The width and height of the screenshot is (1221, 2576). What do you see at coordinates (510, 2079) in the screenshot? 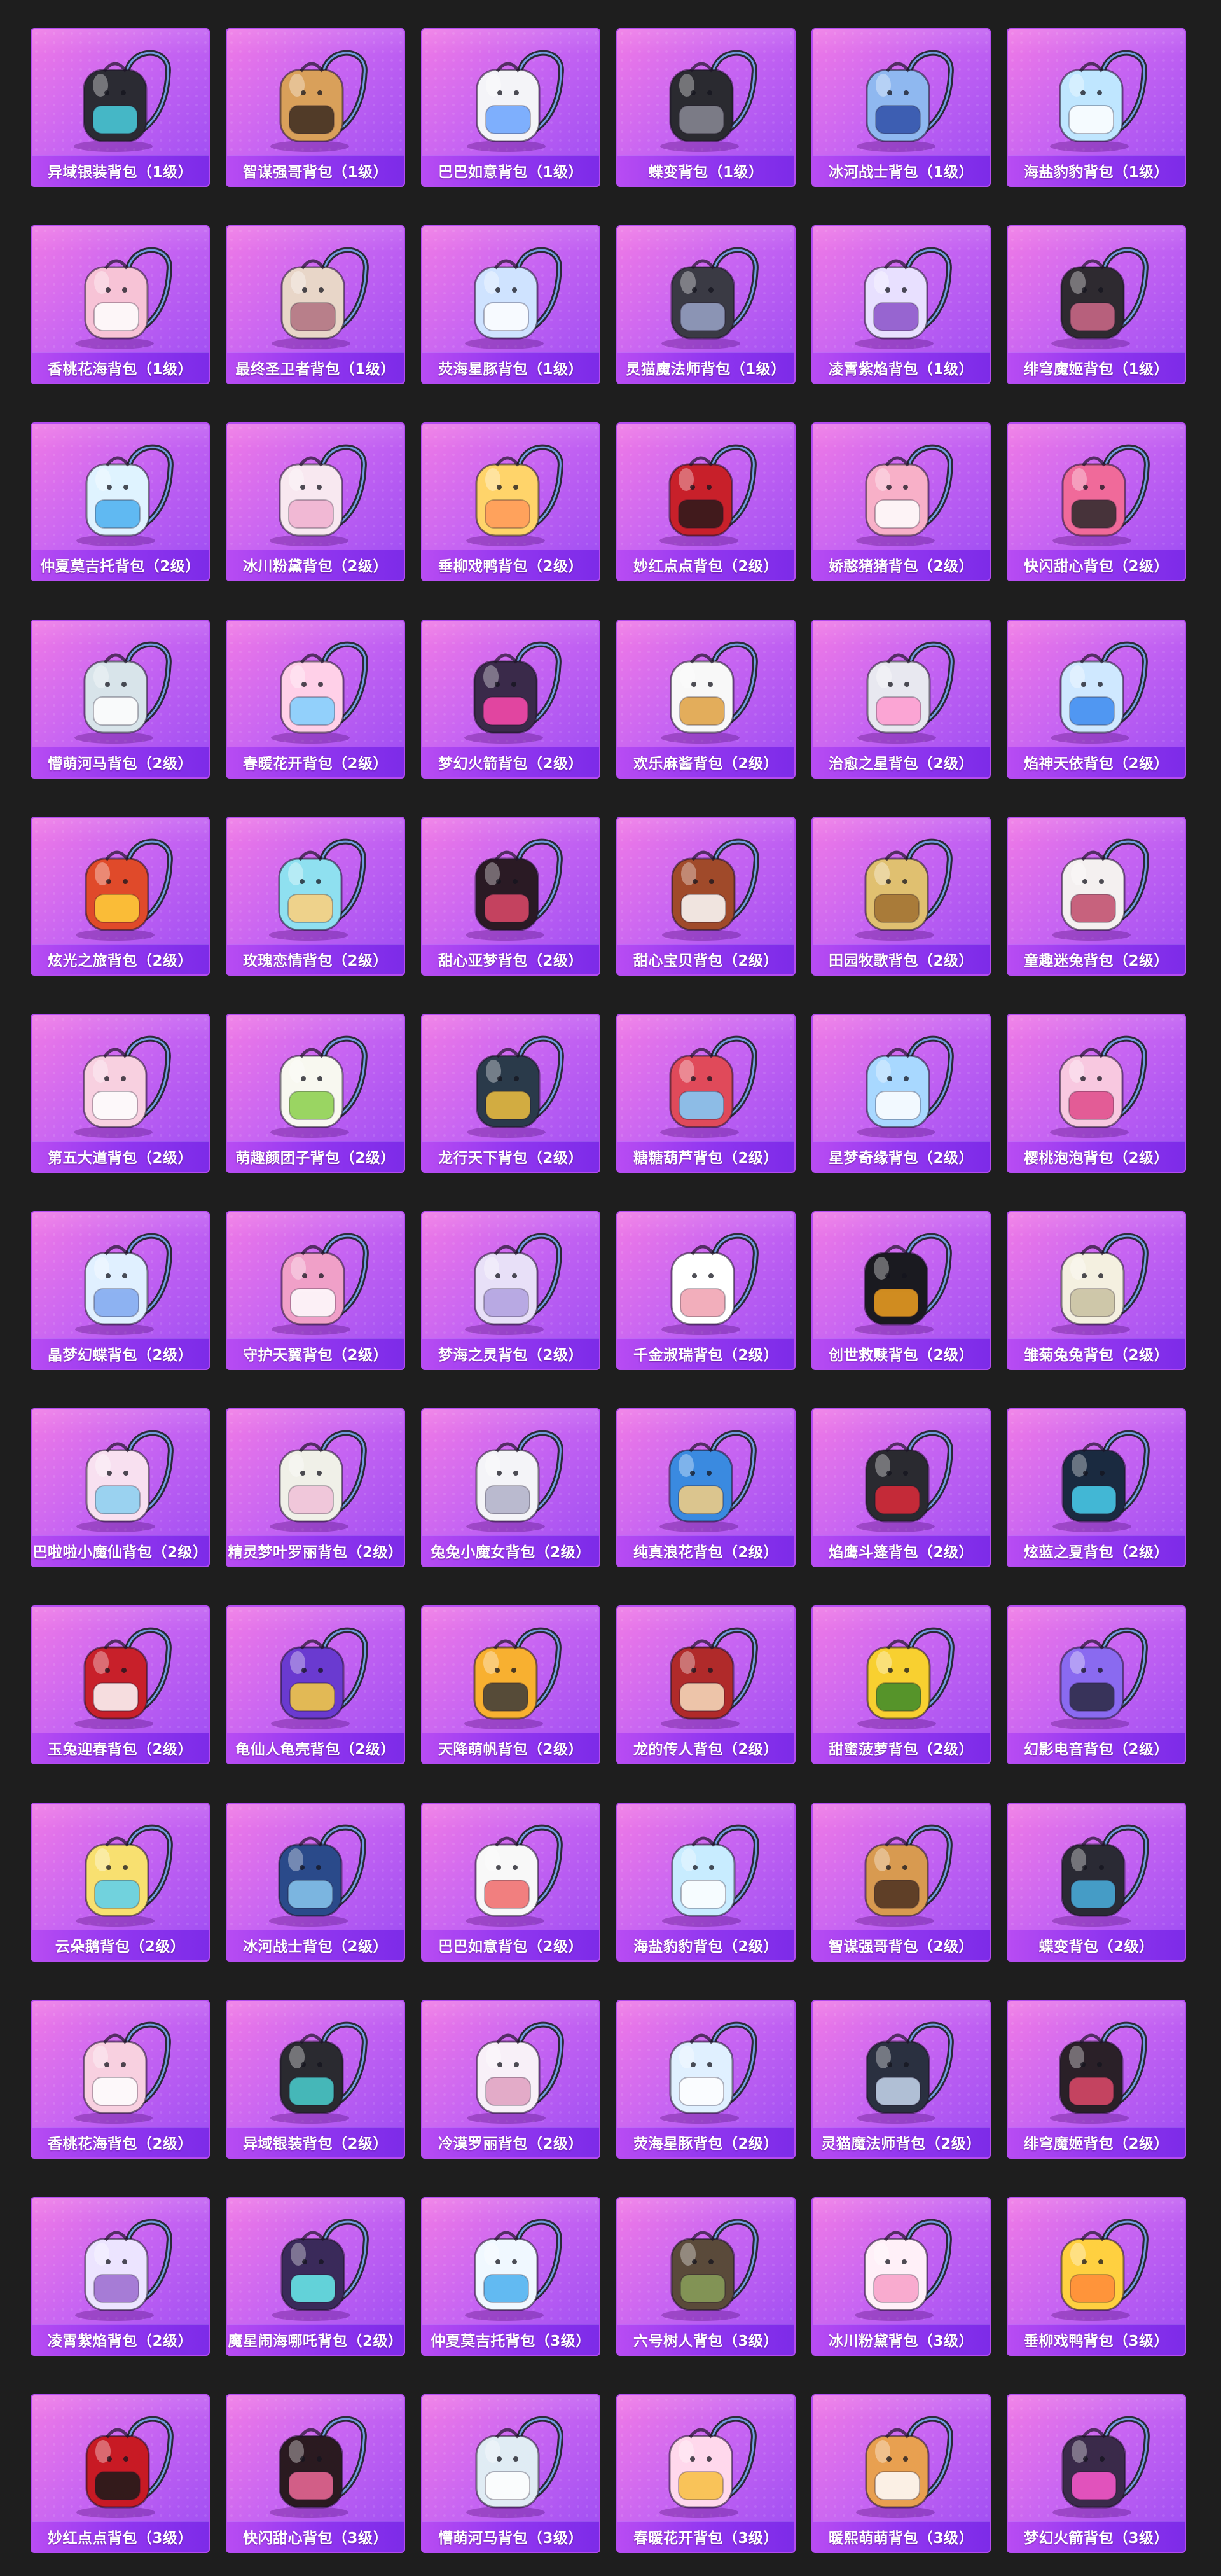
I see `backpack-card: 冷漠罗丽背包（2级）` at bounding box center [510, 2079].